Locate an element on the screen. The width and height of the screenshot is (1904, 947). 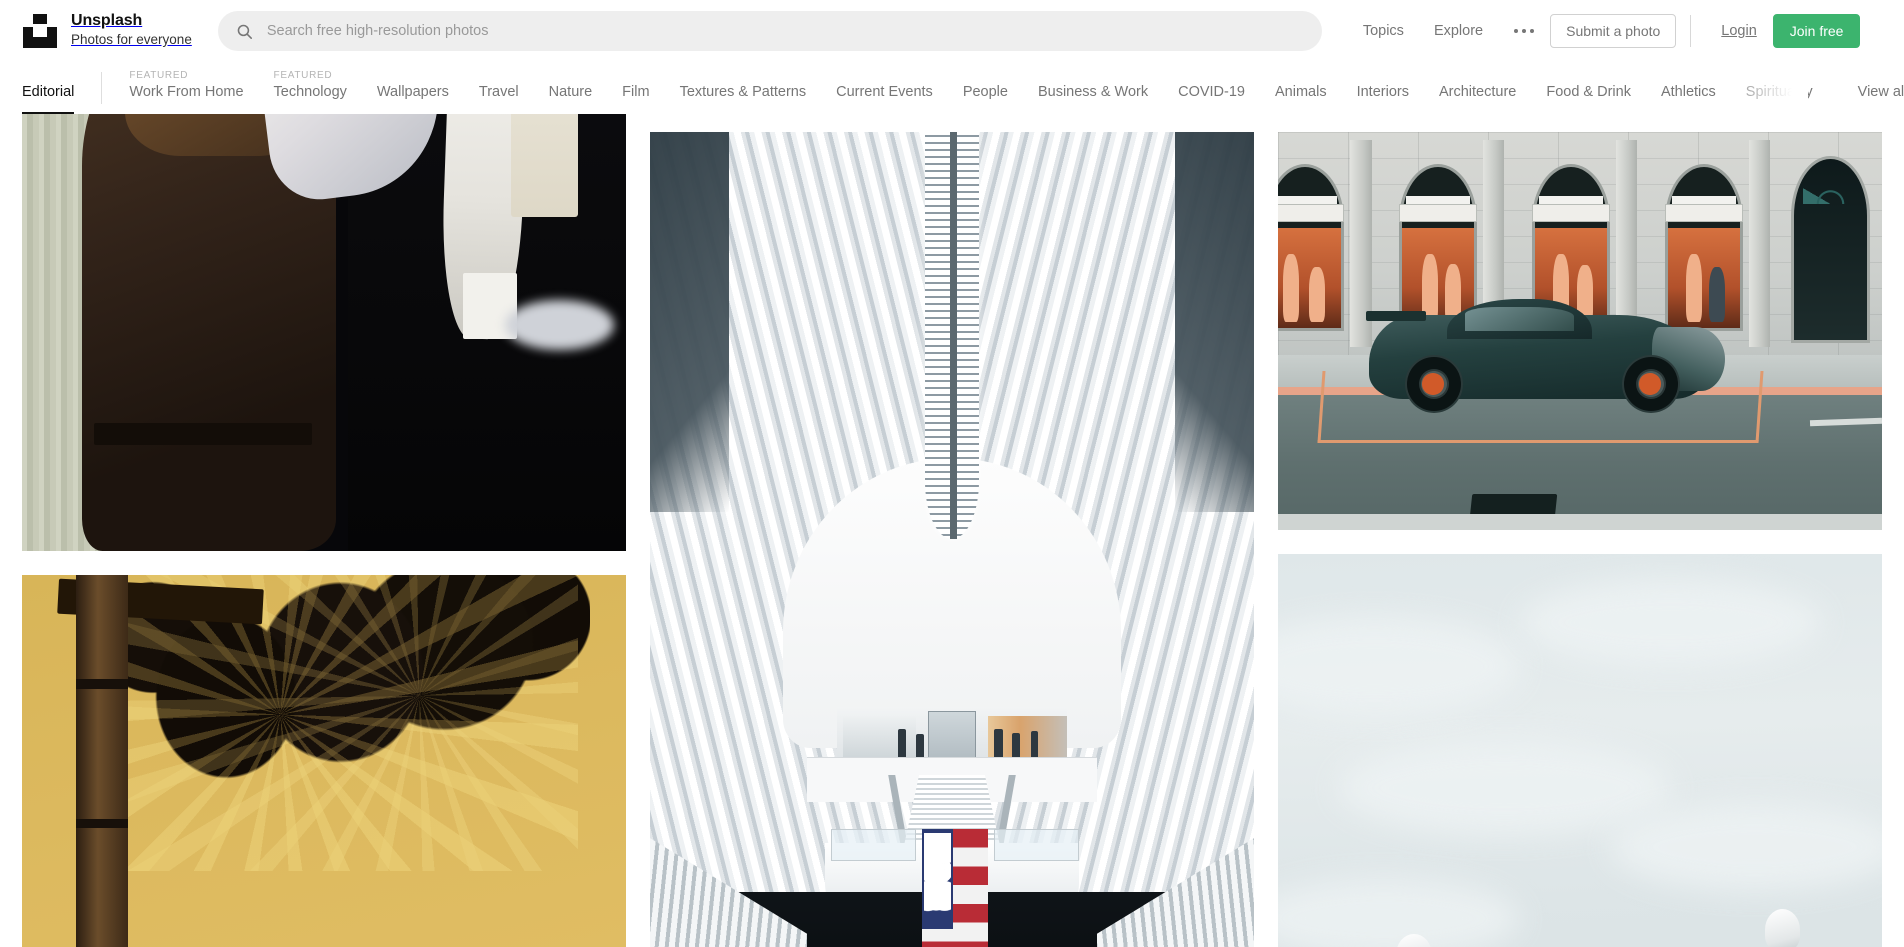
brand-tagline: Photos for everyone is located at coordinates (131, 39).